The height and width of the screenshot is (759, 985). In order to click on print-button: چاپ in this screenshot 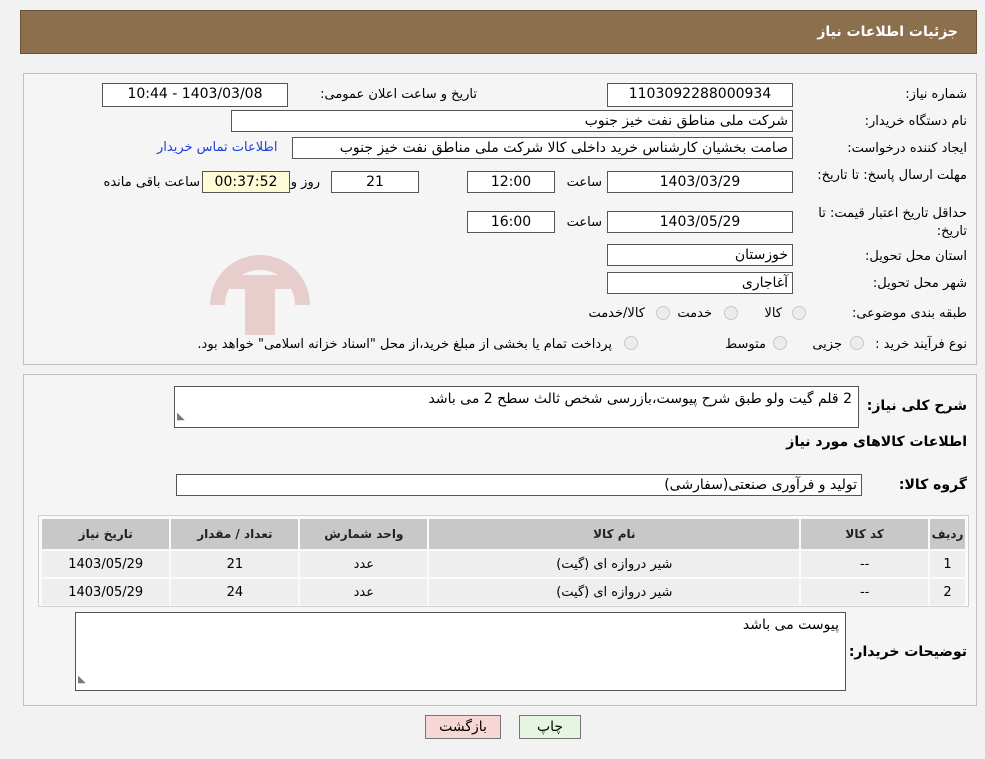, I will do `click(550, 727)`.